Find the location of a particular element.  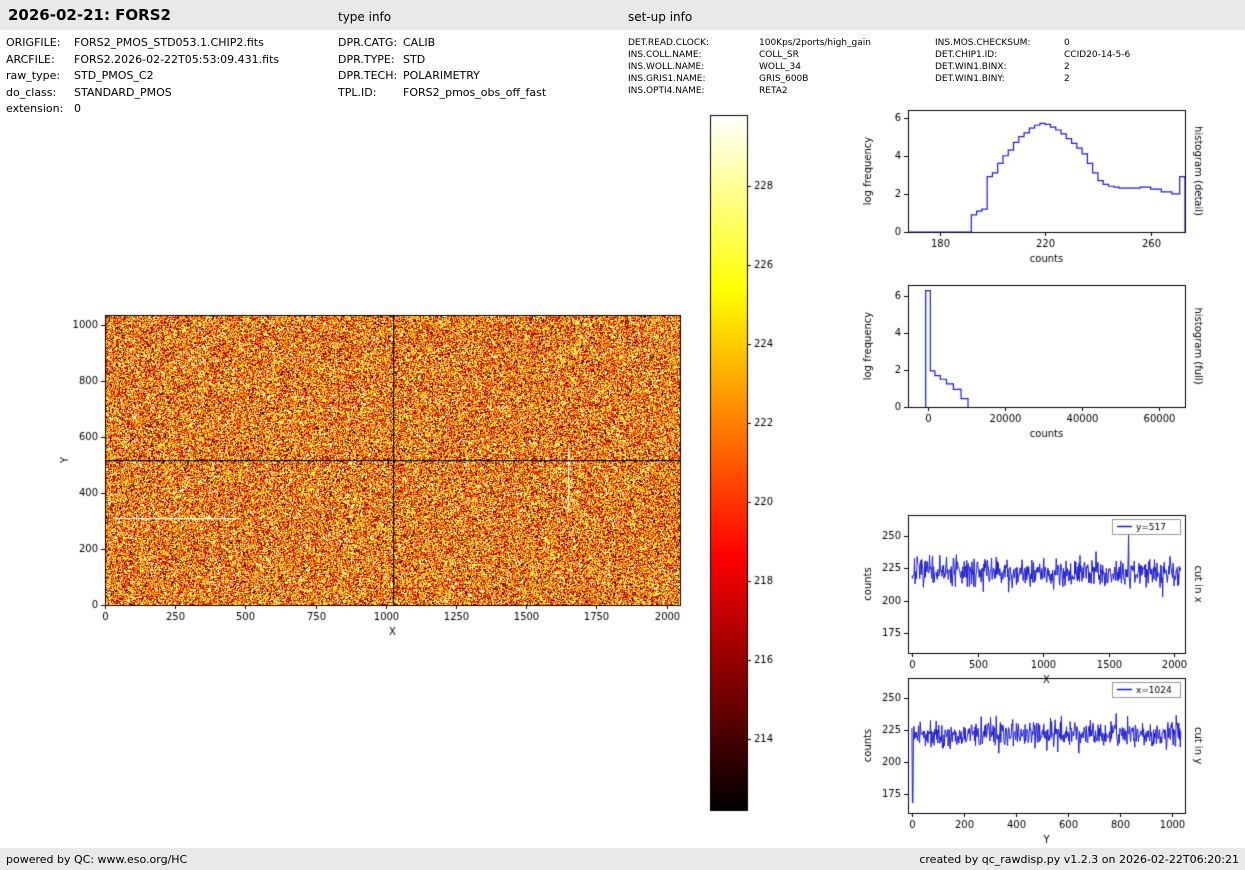

kv-value: FORS2_PMOS_STD053.1.CHIP2.fits is located at coordinates (169, 42).